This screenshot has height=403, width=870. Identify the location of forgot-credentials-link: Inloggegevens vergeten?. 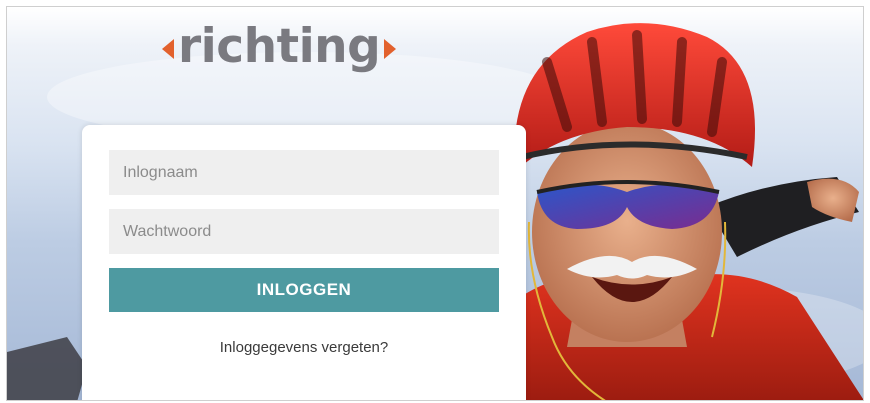
(304, 347).